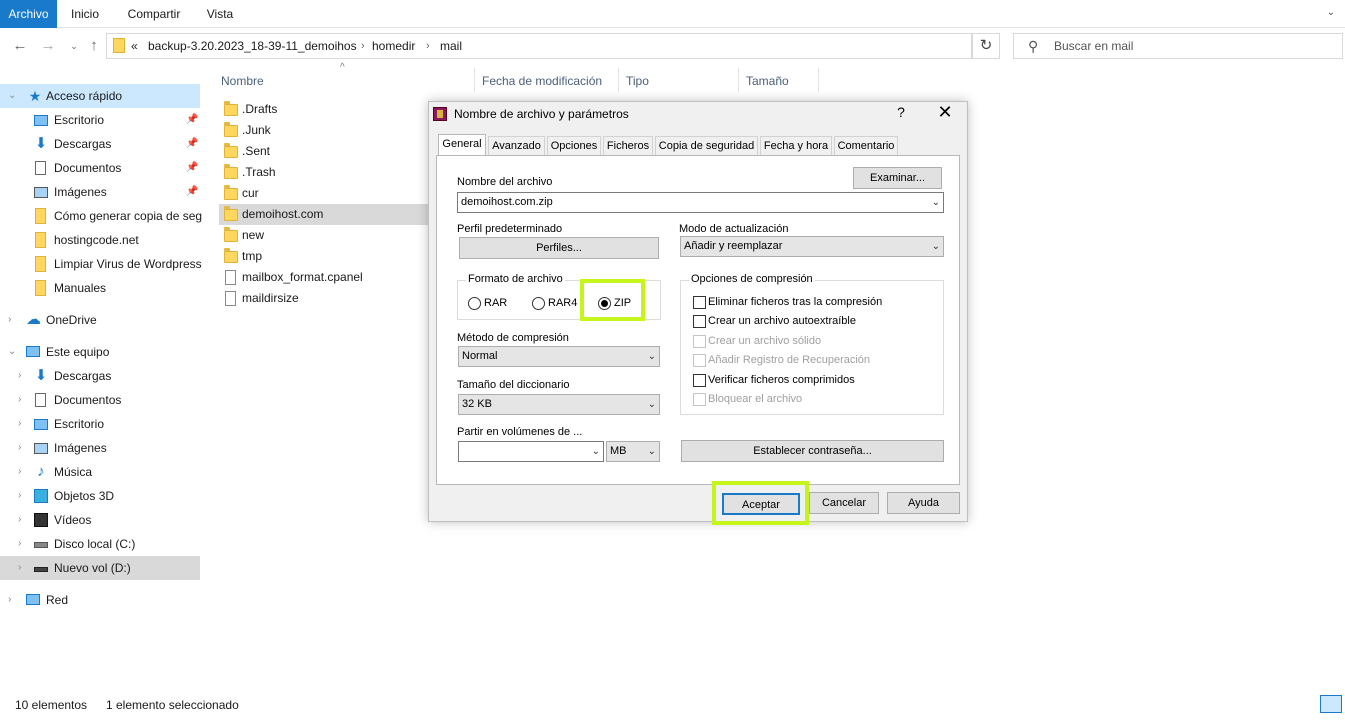  Describe the element at coordinates (74, 46) in the screenshot. I see `recent-dropdown-icon: ⌄` at that location.